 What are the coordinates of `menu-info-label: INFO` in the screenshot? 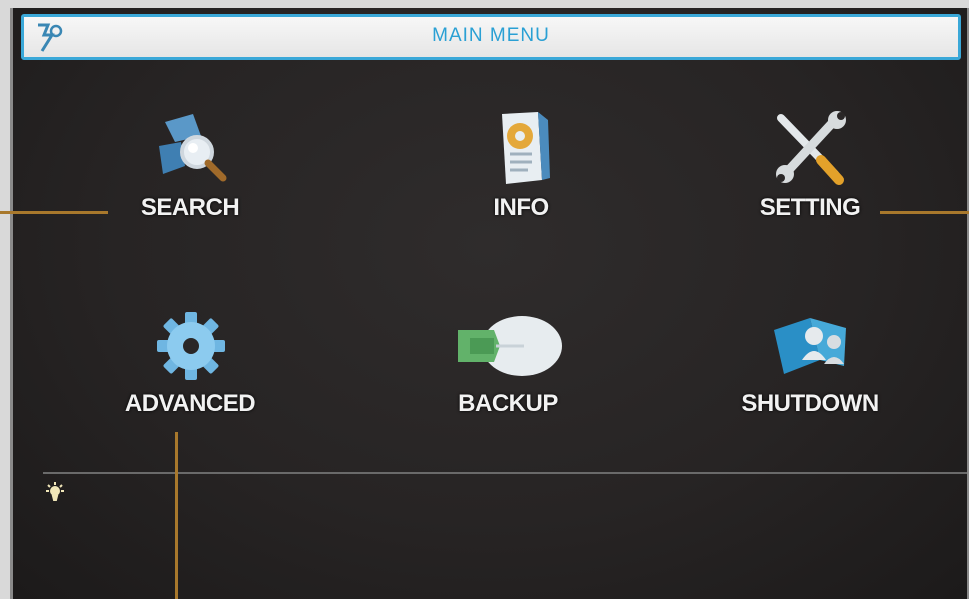 It's located at (521, 207).